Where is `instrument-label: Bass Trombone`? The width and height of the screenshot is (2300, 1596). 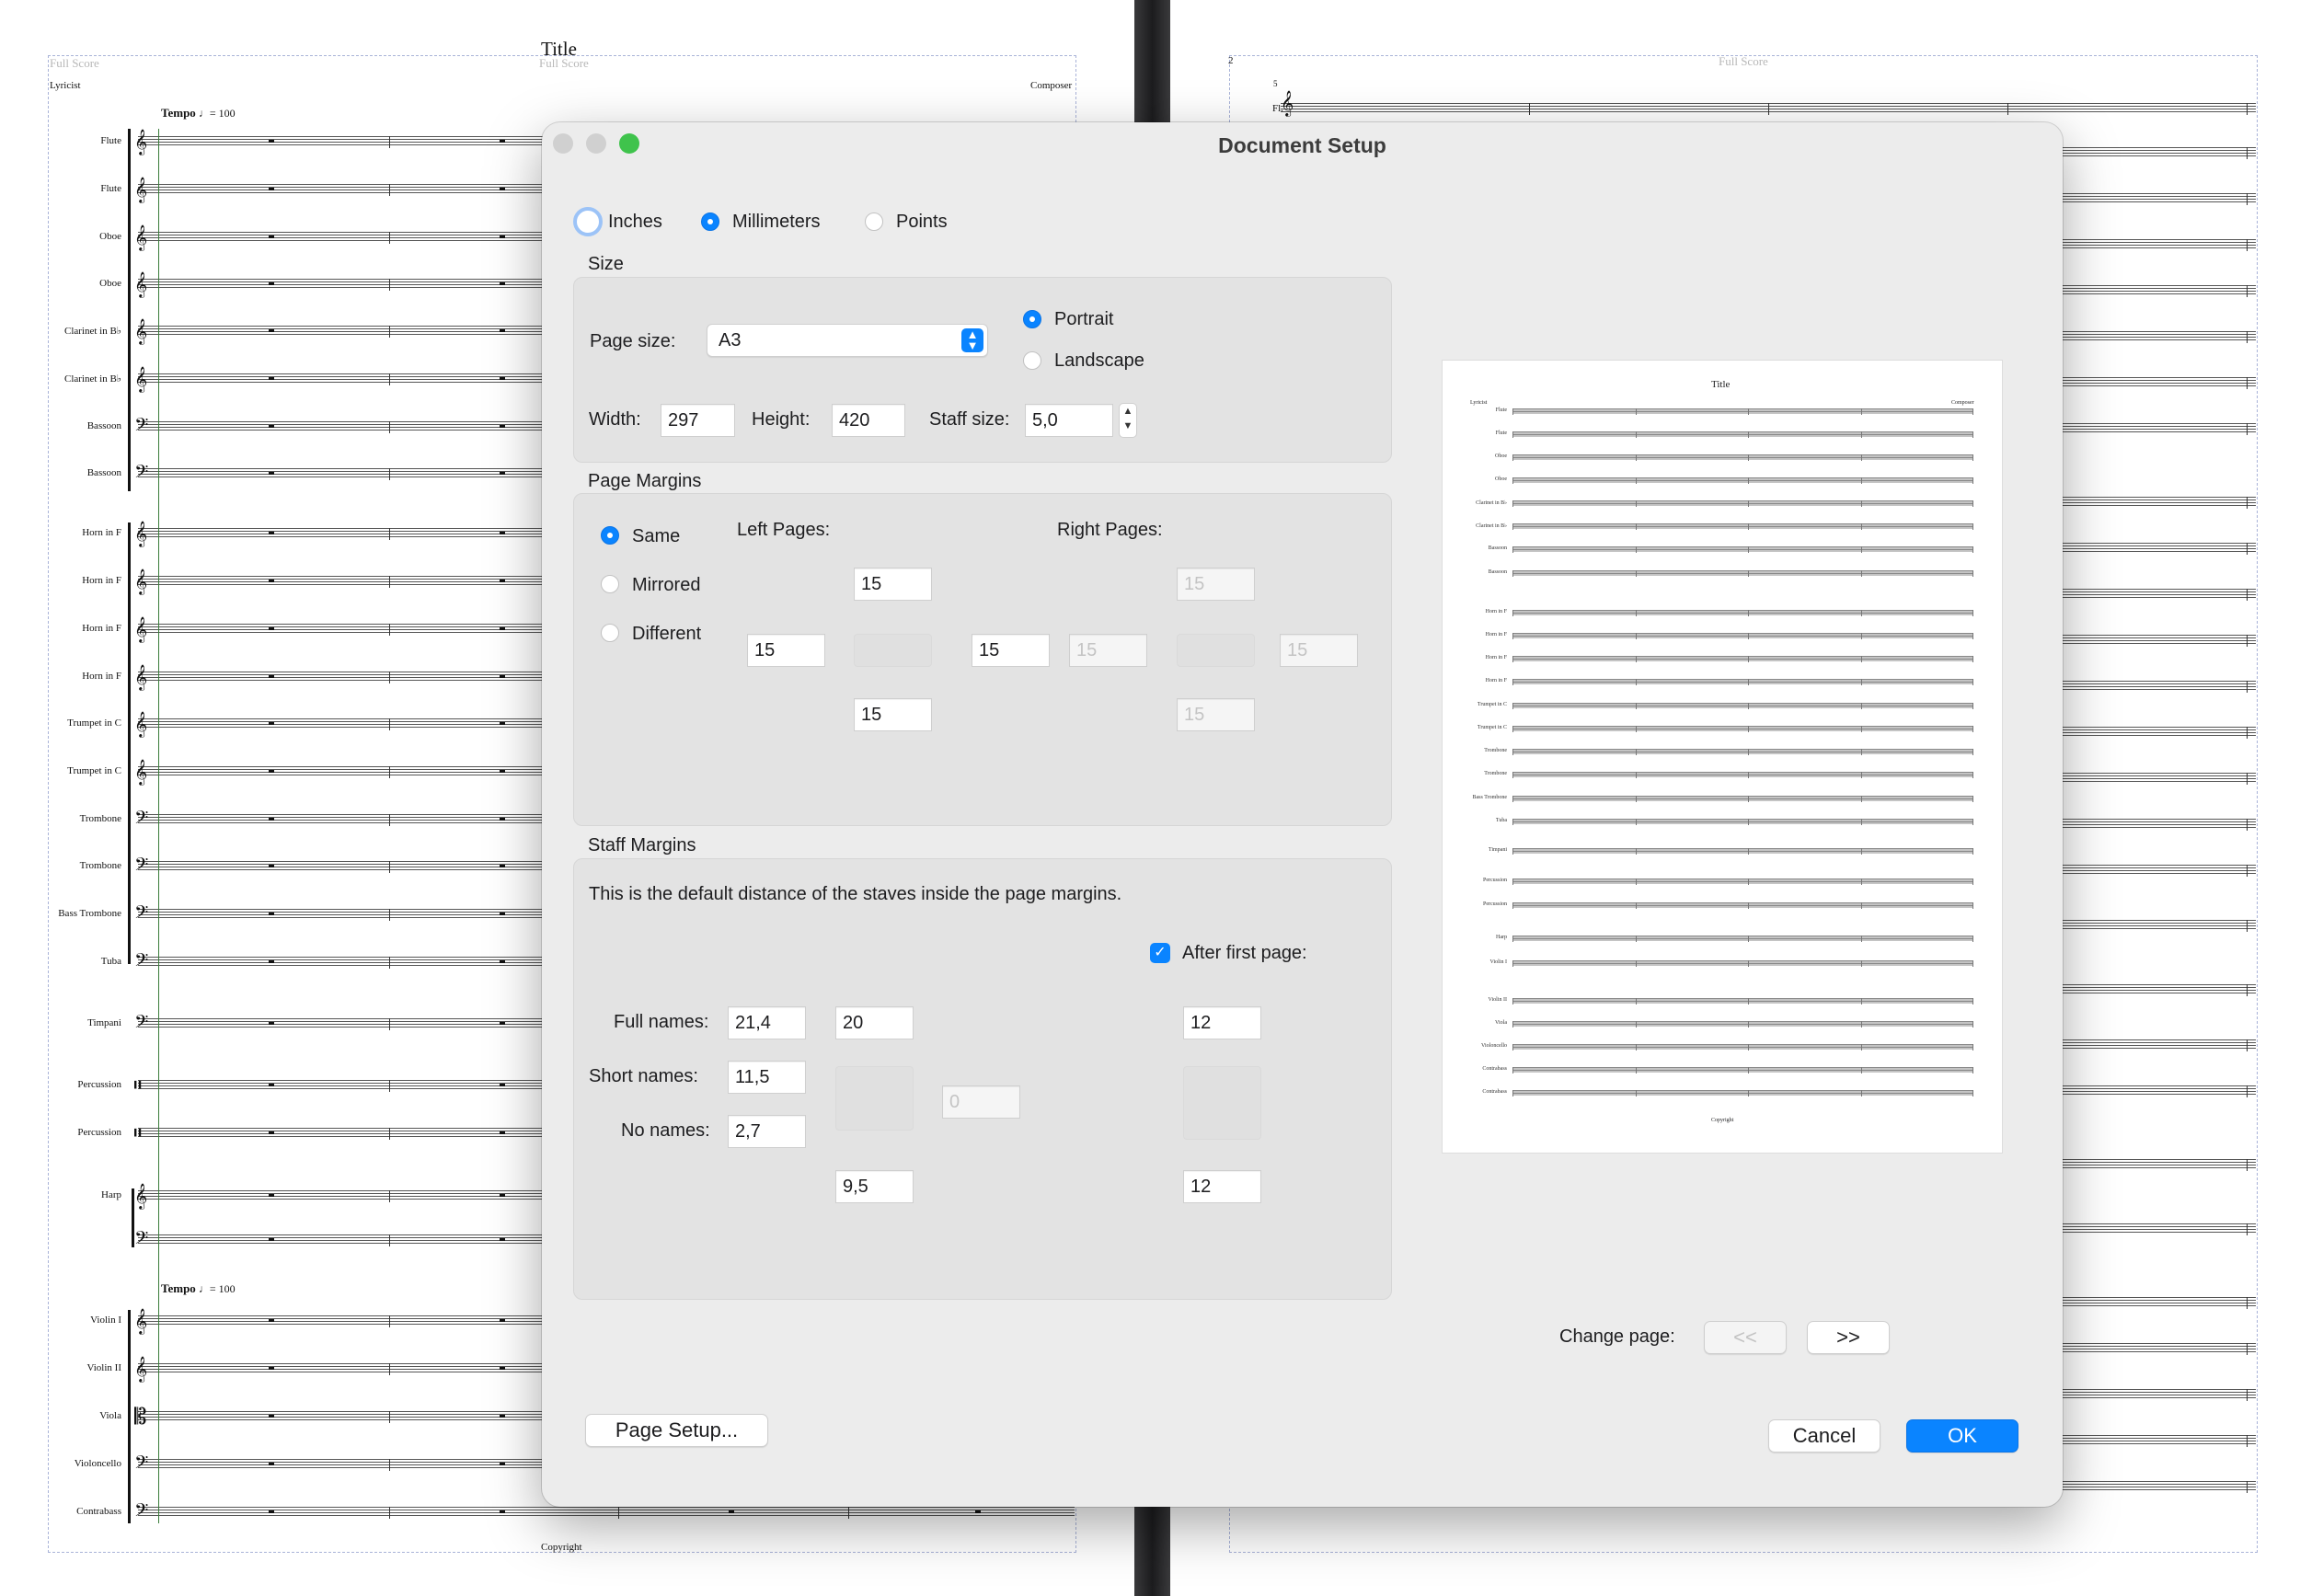
instrument-label: Bass Trombone is located at coordinates (66, 914).